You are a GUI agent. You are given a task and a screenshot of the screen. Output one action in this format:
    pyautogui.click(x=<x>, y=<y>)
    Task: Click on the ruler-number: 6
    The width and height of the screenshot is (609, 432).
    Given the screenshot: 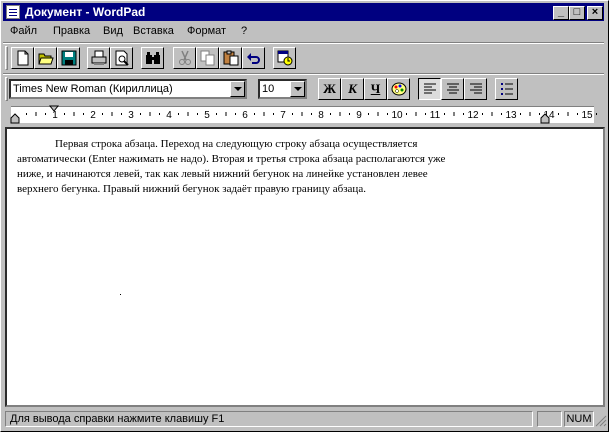 What is the action you would take?
    pyautogui.click(x=245, y=115)
    